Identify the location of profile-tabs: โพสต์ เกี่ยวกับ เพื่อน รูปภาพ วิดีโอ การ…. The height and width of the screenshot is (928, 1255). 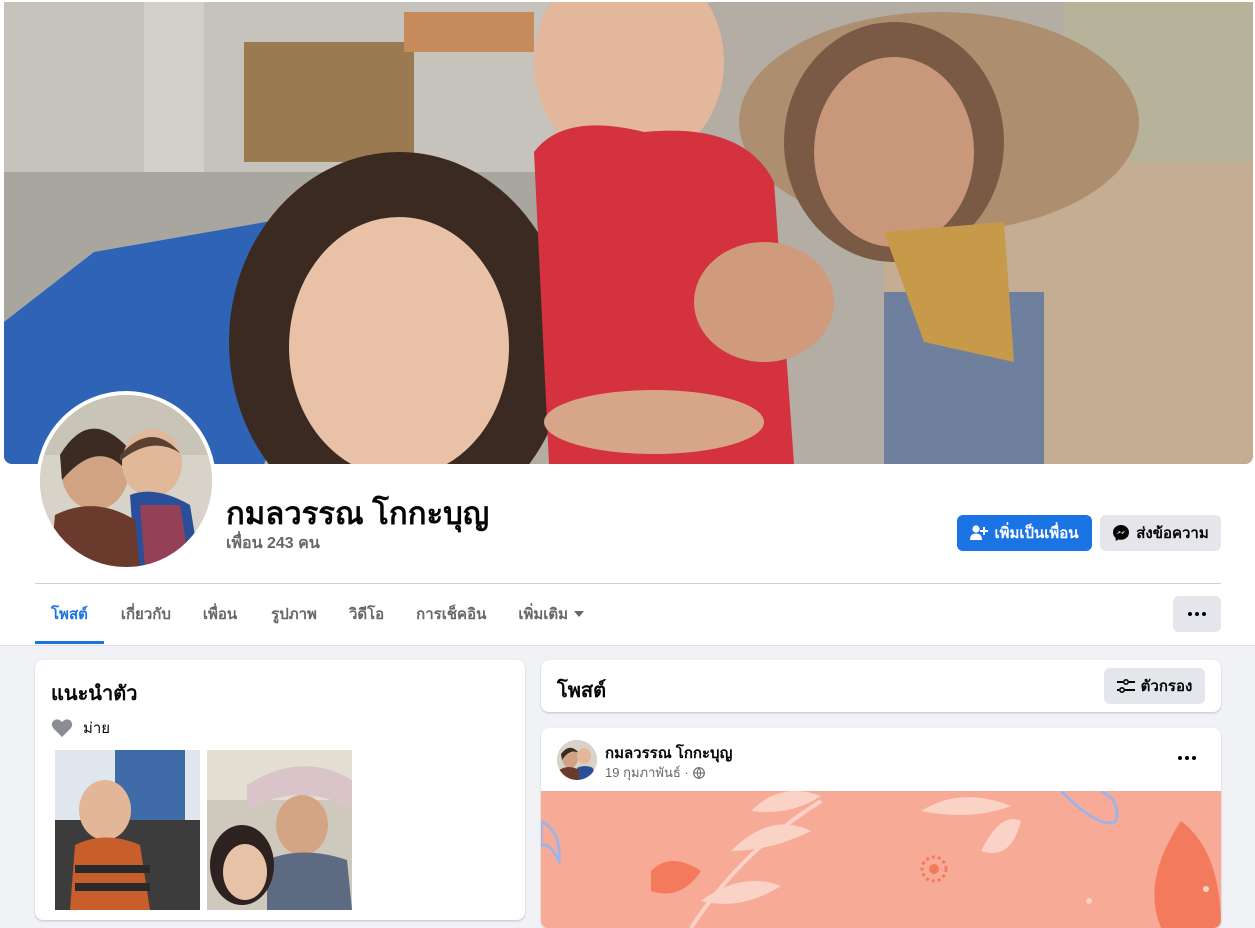
(317, 614).